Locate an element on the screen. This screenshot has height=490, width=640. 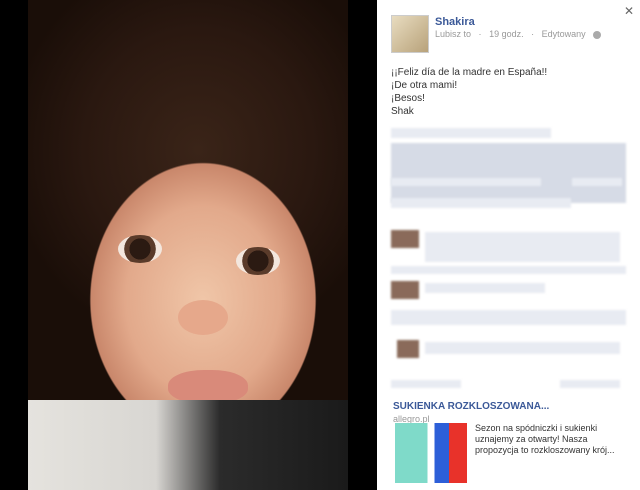
close-icon: ✕ is located at coordinates (629, 11).